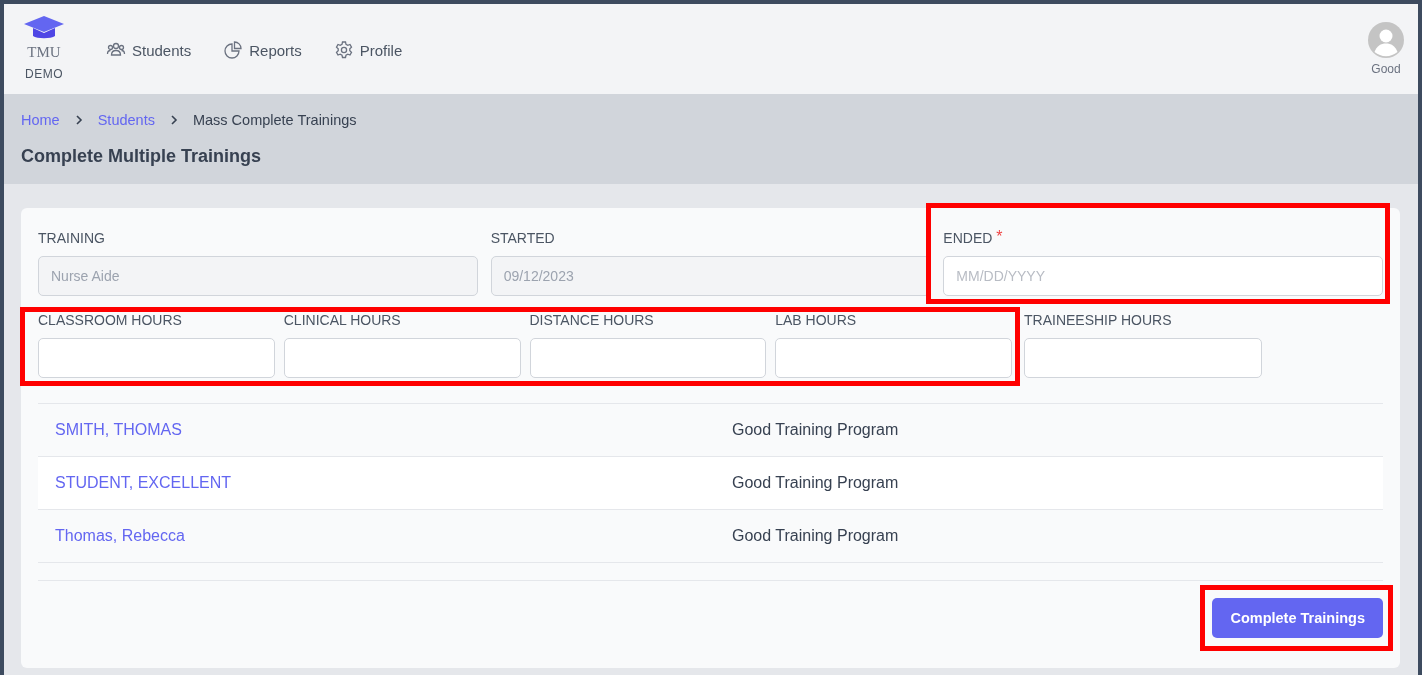 Image resolution: width=1422 pixels, height=675 pixels. What do you see at coordinates (126, 120) in the screenshot?
I see `breadcrumb-link: Students` at bounding box center [126, 120].